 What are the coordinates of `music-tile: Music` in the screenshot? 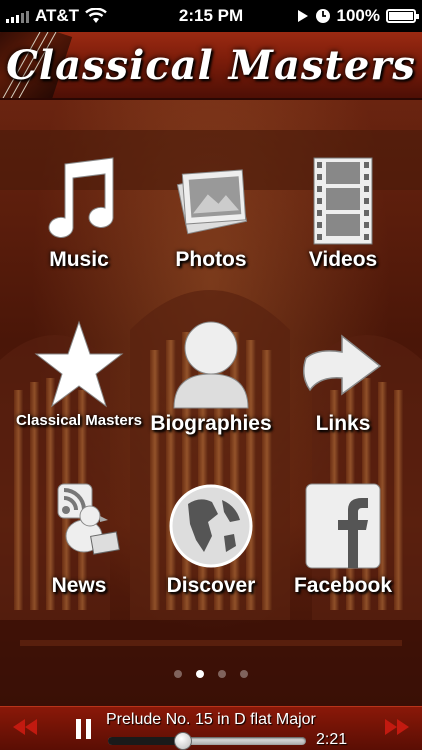 It's located at (79, 214).